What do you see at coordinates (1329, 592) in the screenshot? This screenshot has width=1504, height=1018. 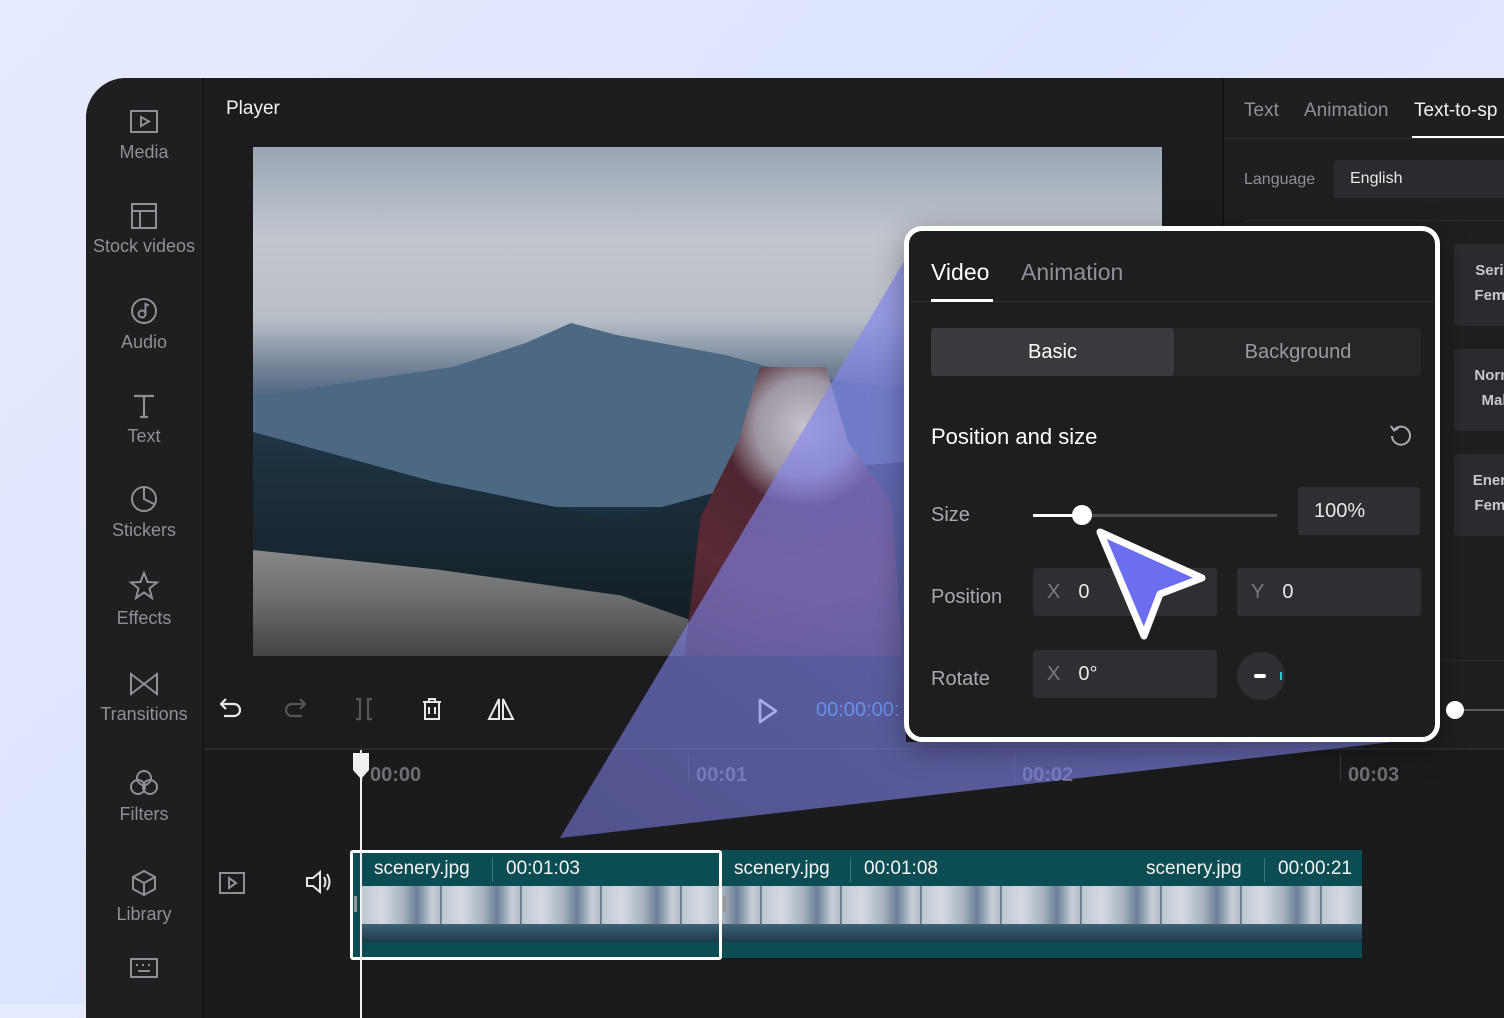 I see `position-y-field: Y0` at bounding box center [1329, 592].